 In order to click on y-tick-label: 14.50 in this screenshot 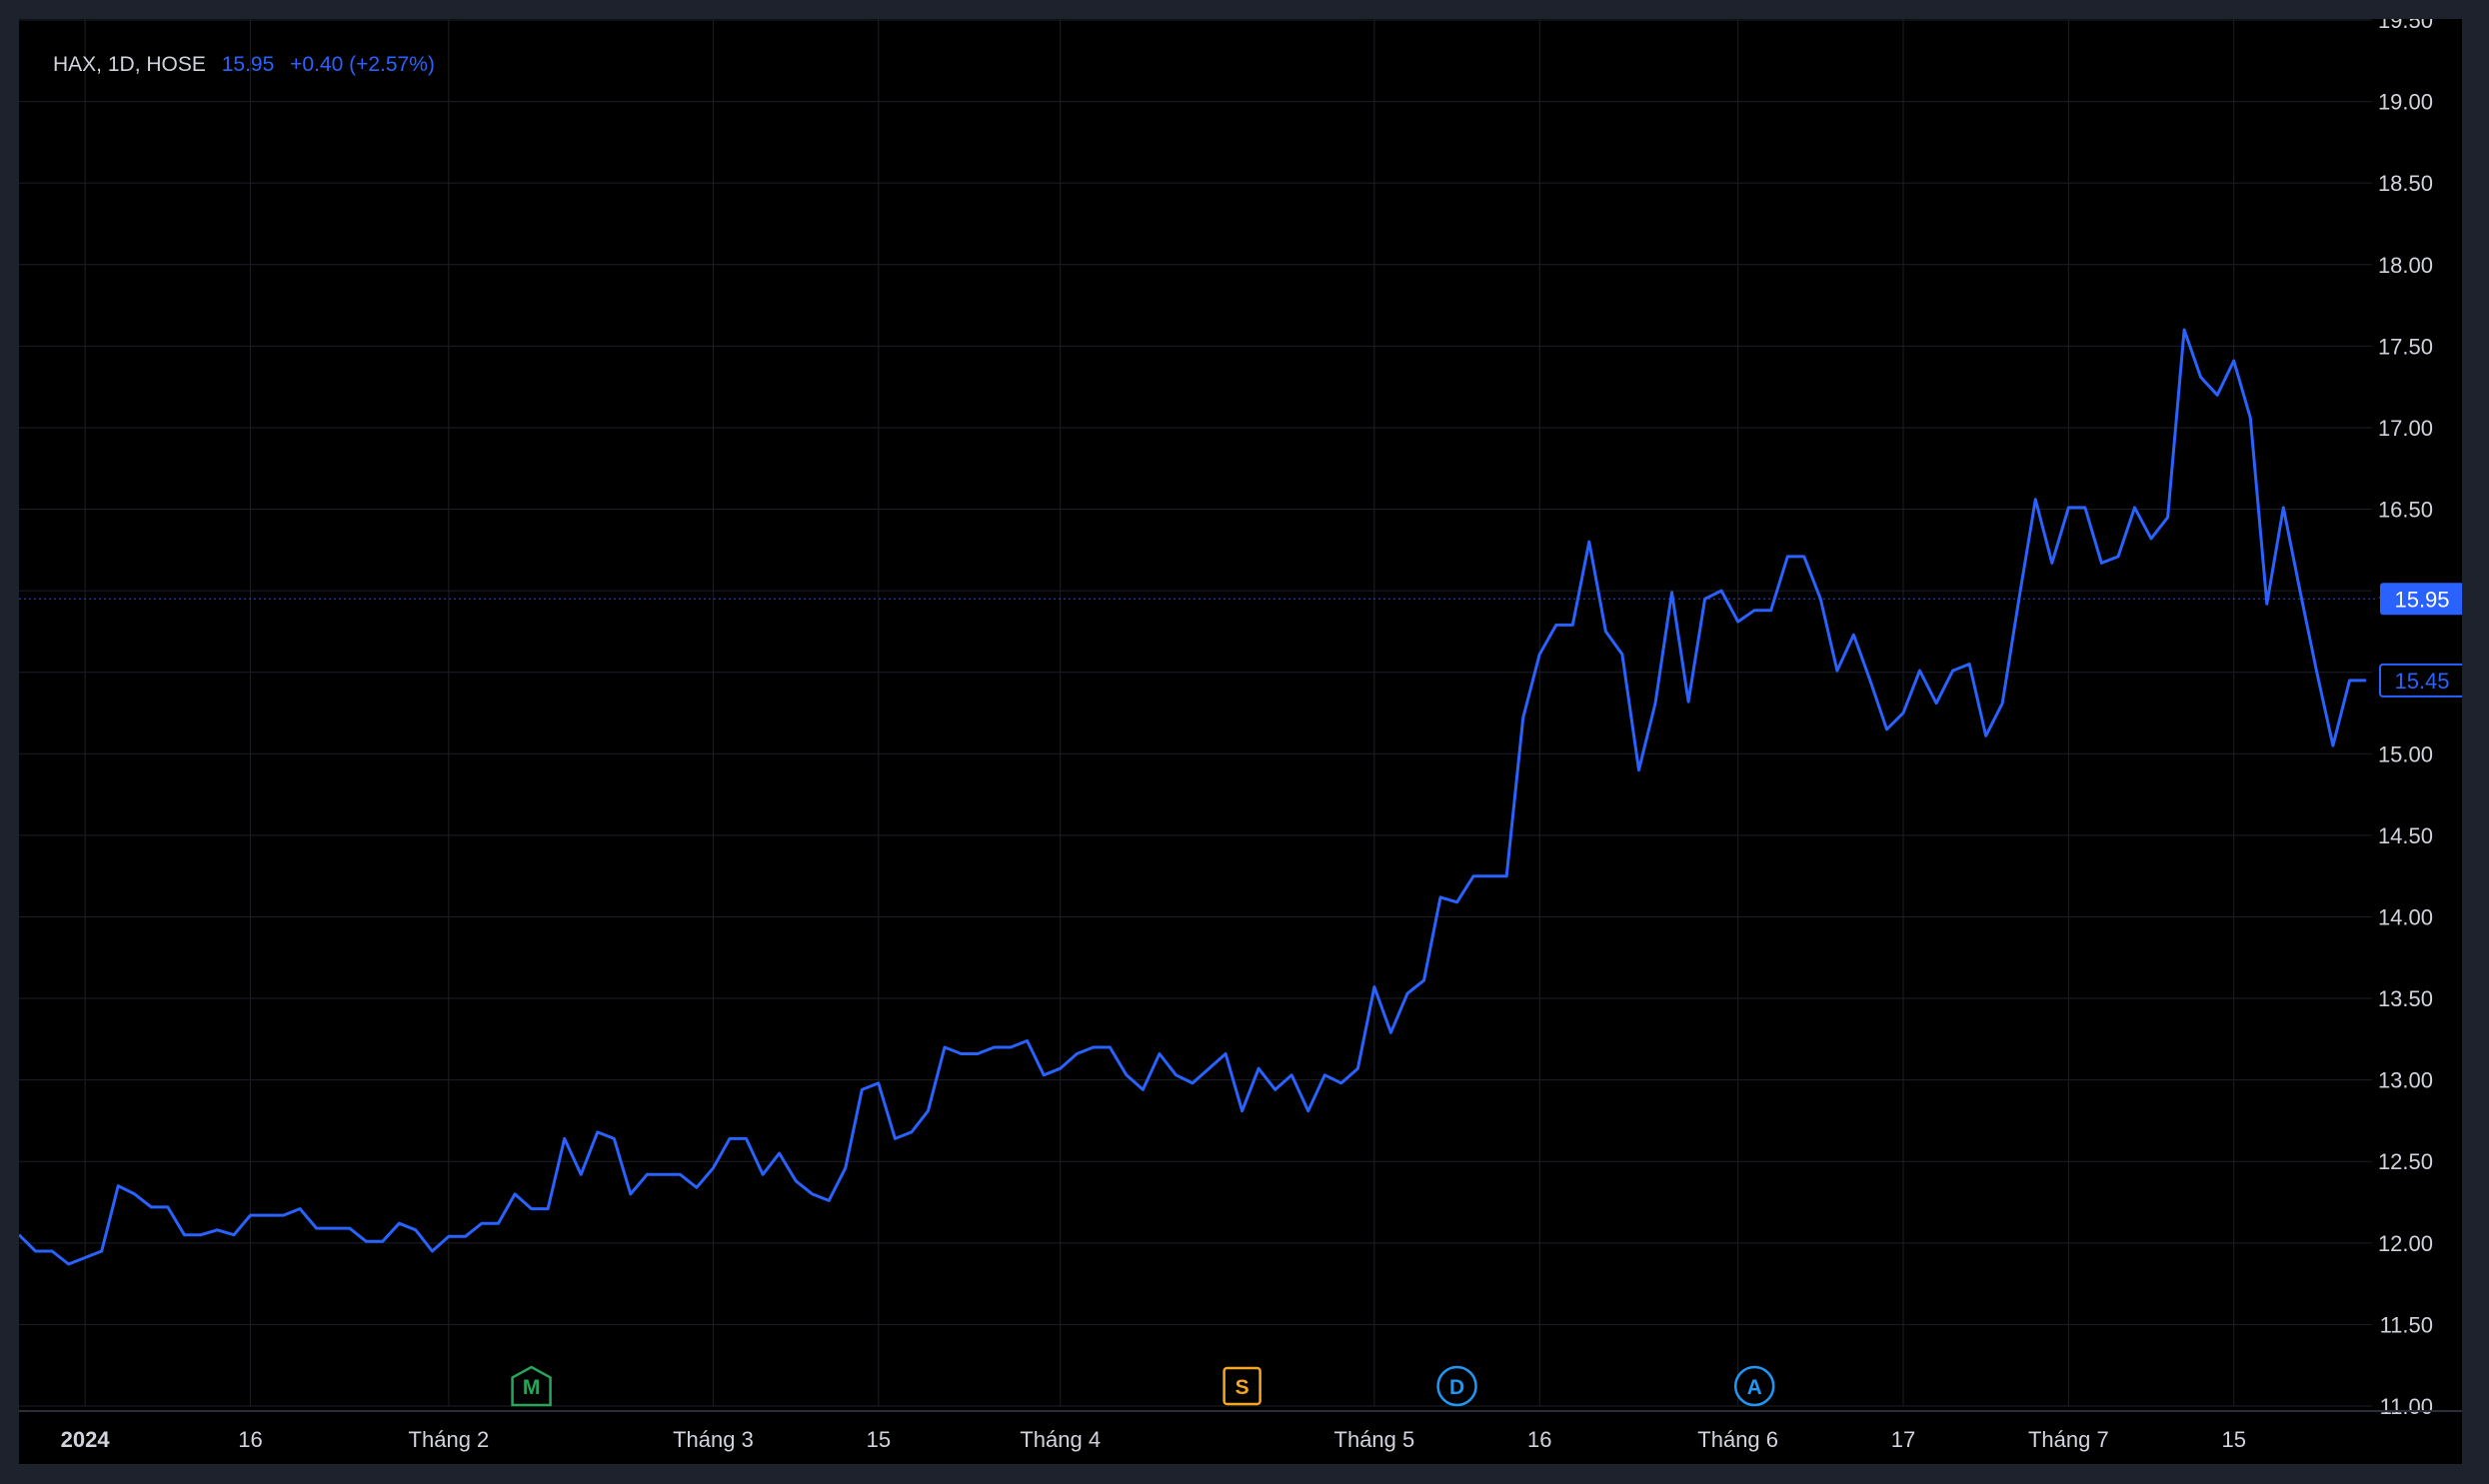, I will do `click(2405, 835)`.